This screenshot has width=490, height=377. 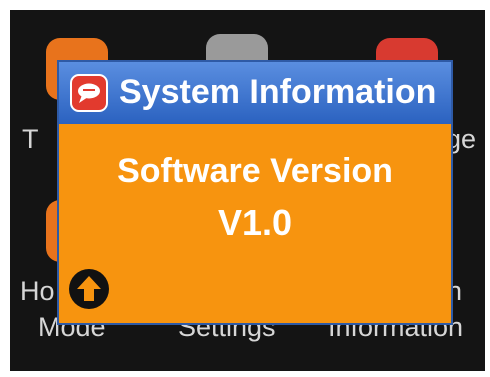 I want to click on home-label-top-left: T, so click(x=30, y=139).